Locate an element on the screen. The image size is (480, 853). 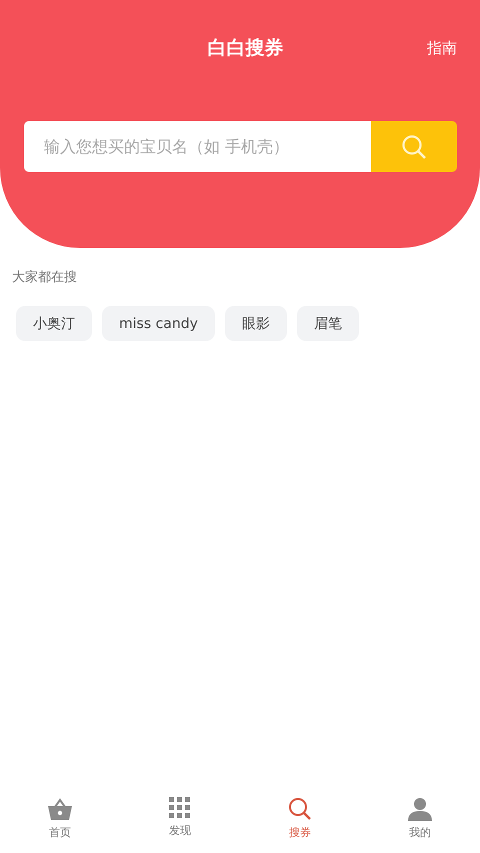
search-button is located at coordinates (414, 146).